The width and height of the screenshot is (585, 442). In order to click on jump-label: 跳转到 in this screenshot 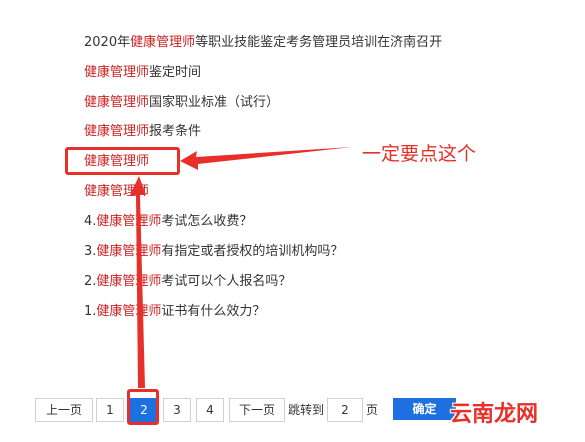, I will do `click(306, 410)`.